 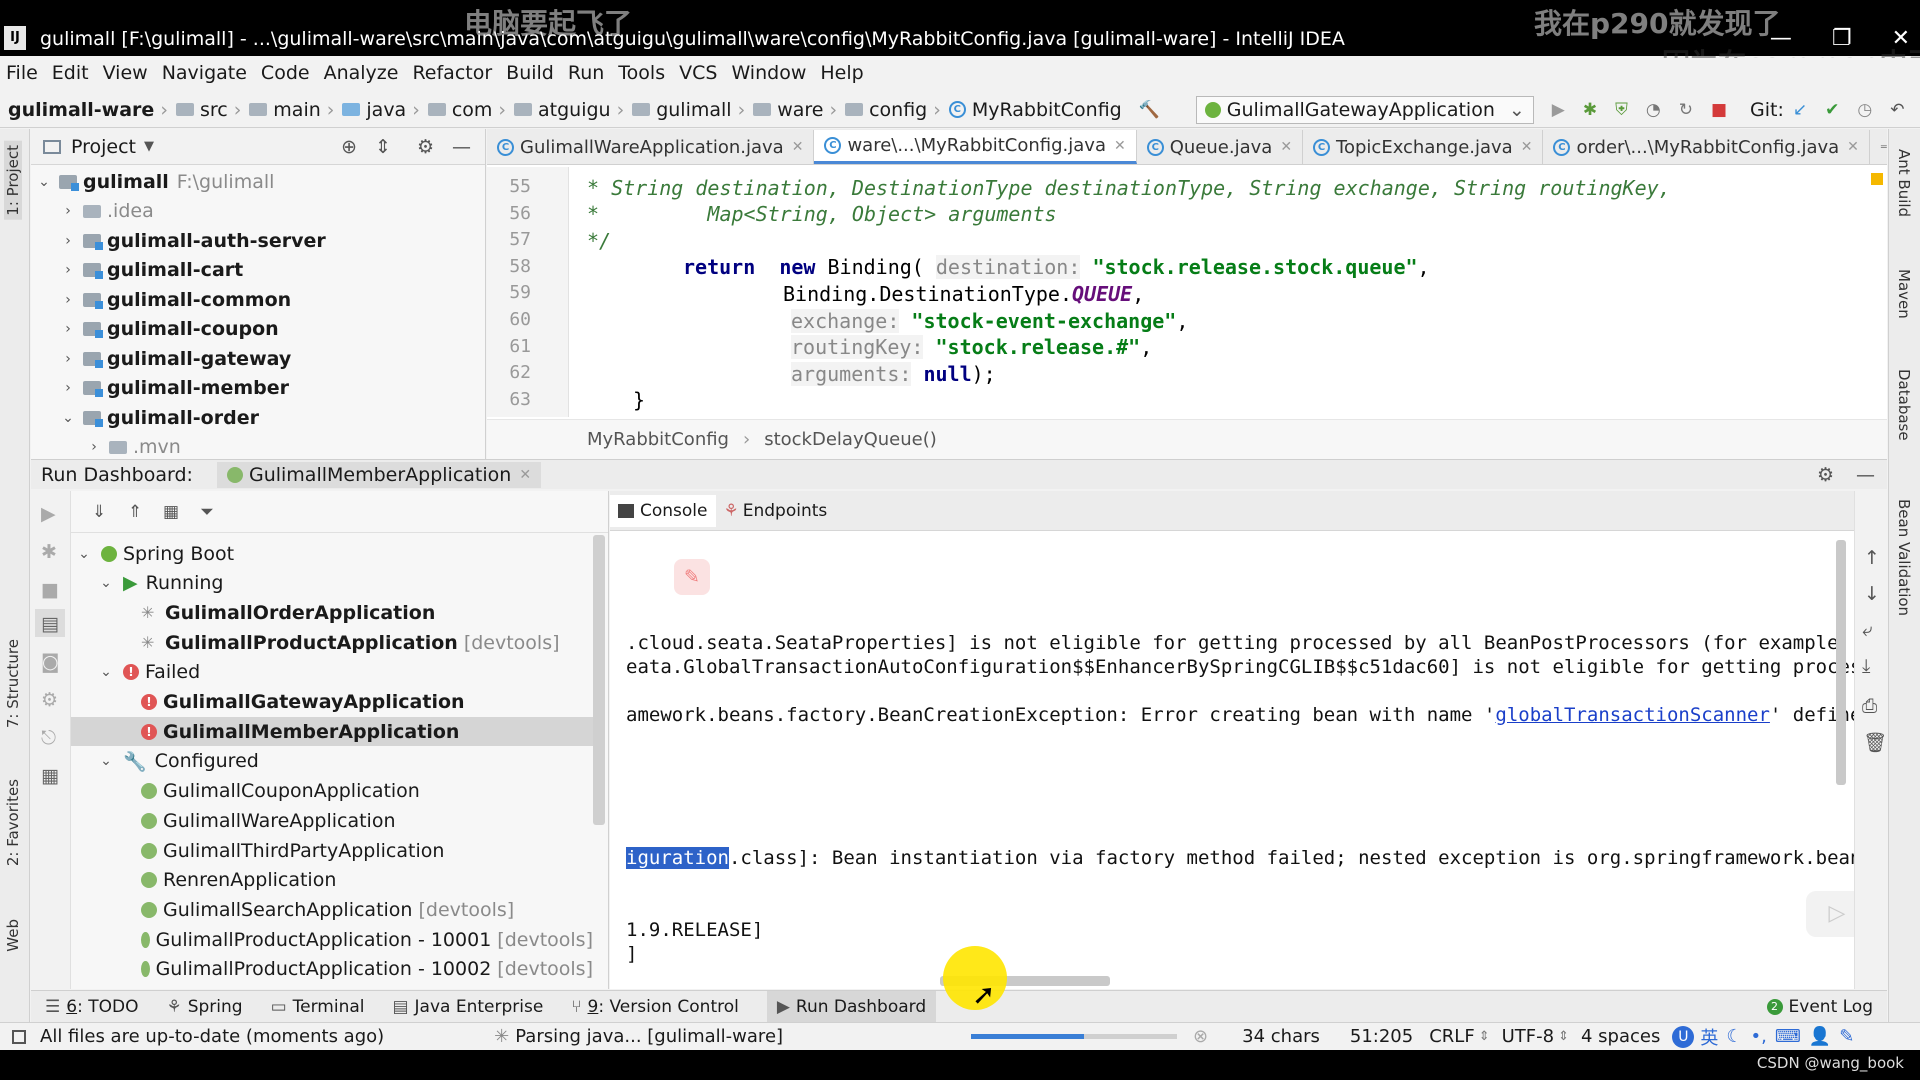 I want to click on hammer-icon: 🔨, so click(x=1149, y=110).